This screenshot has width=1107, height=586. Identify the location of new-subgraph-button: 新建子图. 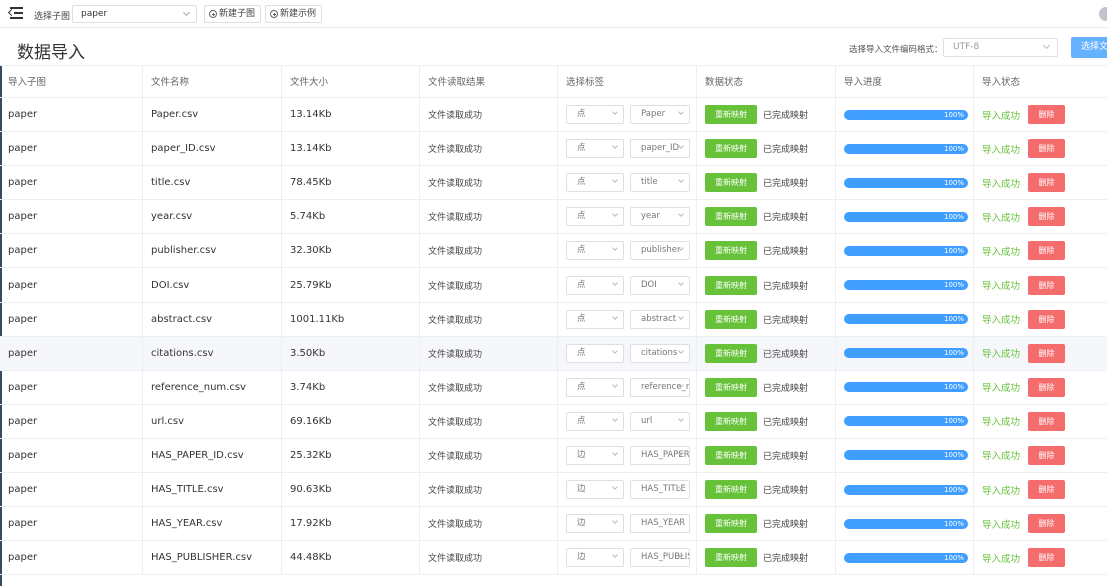
(233, 14).